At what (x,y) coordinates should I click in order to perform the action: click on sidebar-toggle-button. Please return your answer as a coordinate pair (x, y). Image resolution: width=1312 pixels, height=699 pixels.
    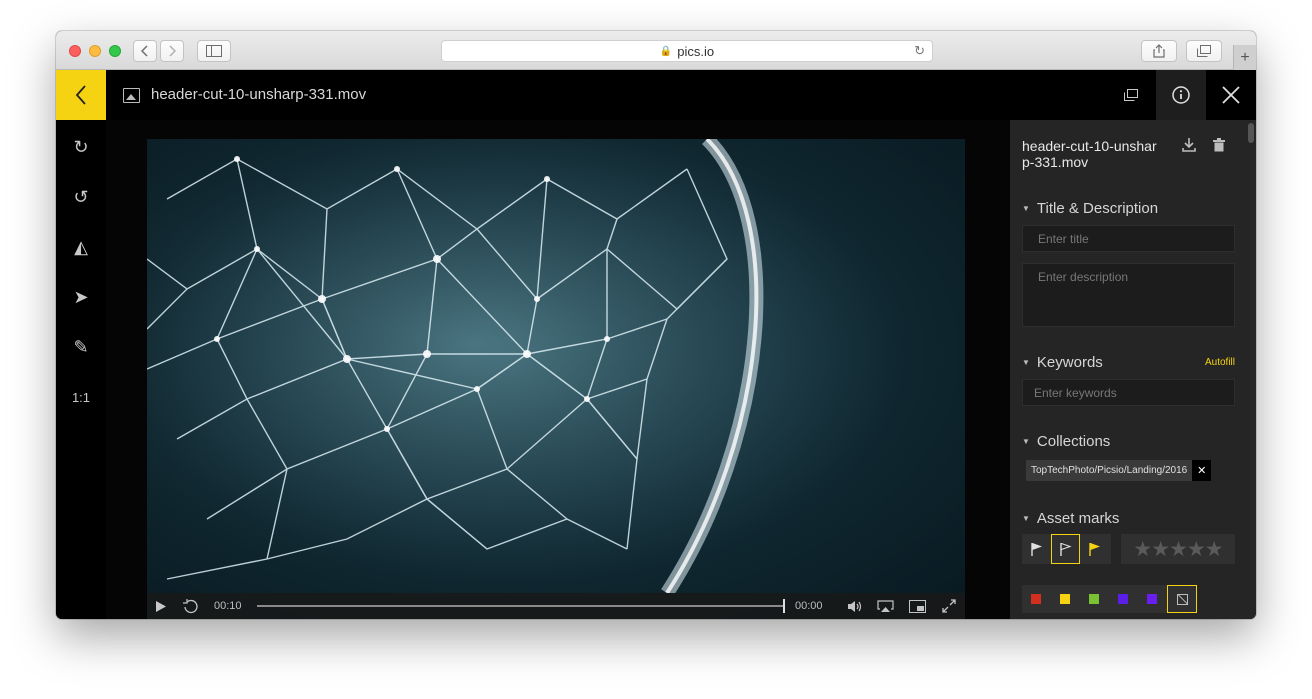
    Looking at the image, I should click on (214, 51).